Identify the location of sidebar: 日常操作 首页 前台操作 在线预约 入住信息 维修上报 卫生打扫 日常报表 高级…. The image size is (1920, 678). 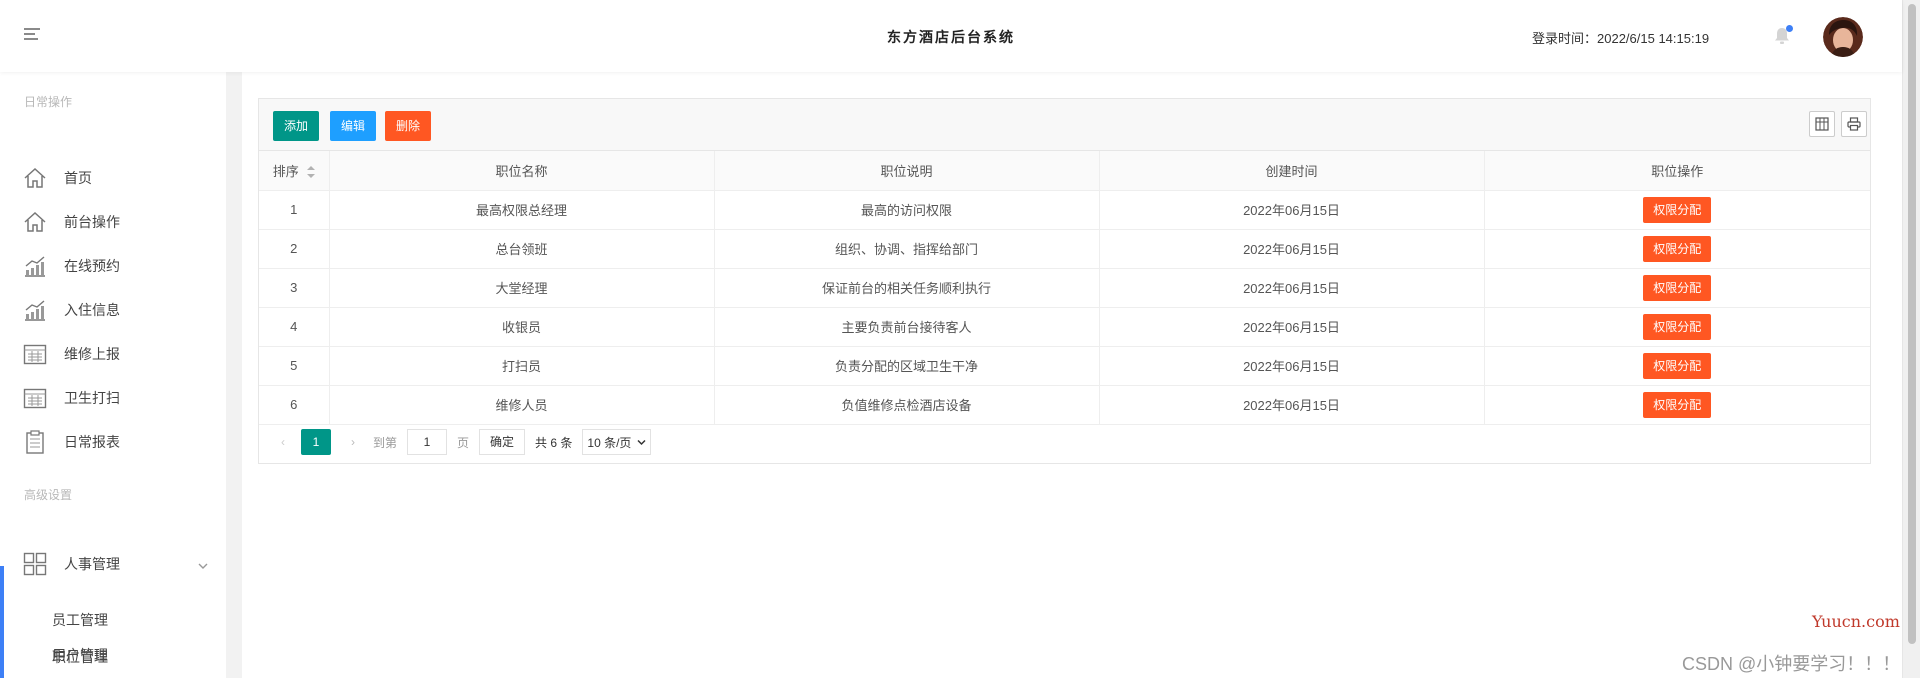
(113, 375).